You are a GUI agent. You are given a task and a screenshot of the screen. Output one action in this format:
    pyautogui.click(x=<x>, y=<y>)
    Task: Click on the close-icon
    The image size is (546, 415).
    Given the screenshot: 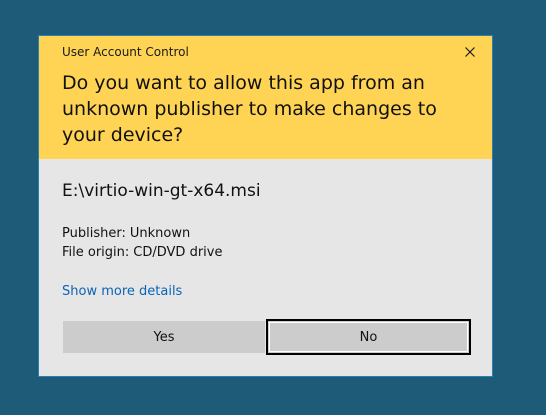 What is the action you would take?
    pyautogui.click(x=470, y=52)
    